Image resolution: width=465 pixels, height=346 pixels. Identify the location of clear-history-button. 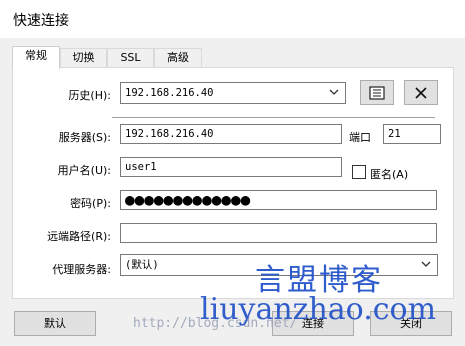
(421, 92).